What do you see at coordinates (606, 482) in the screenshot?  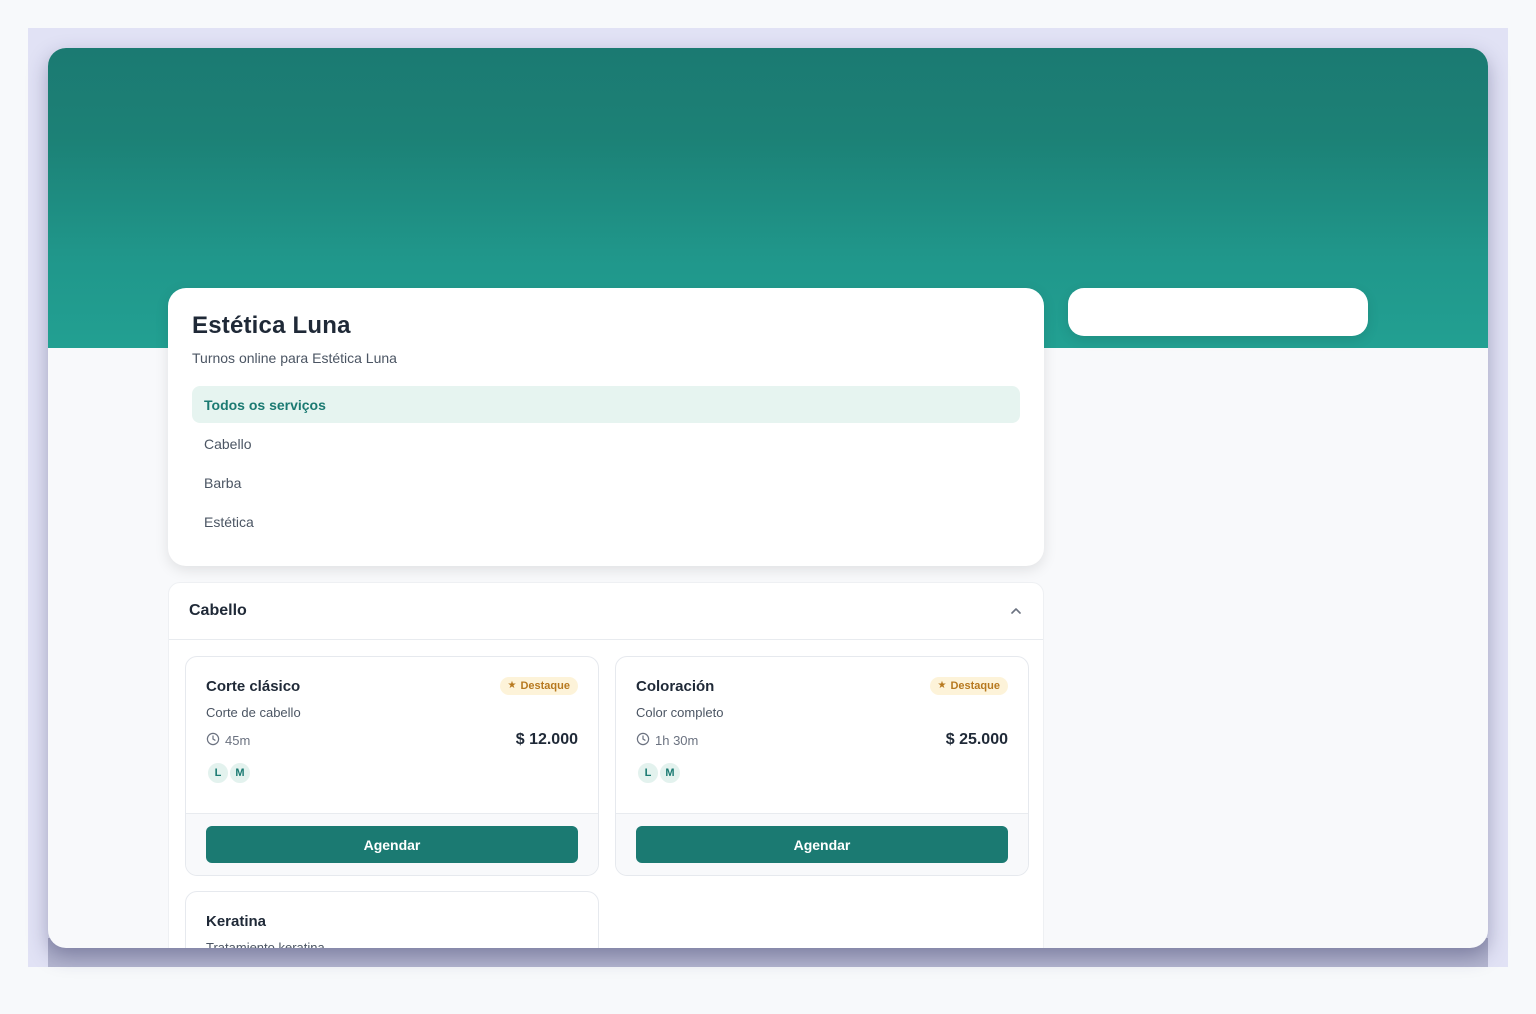 I see `category-item-barba: Barba` at bounding box center [606, 482].